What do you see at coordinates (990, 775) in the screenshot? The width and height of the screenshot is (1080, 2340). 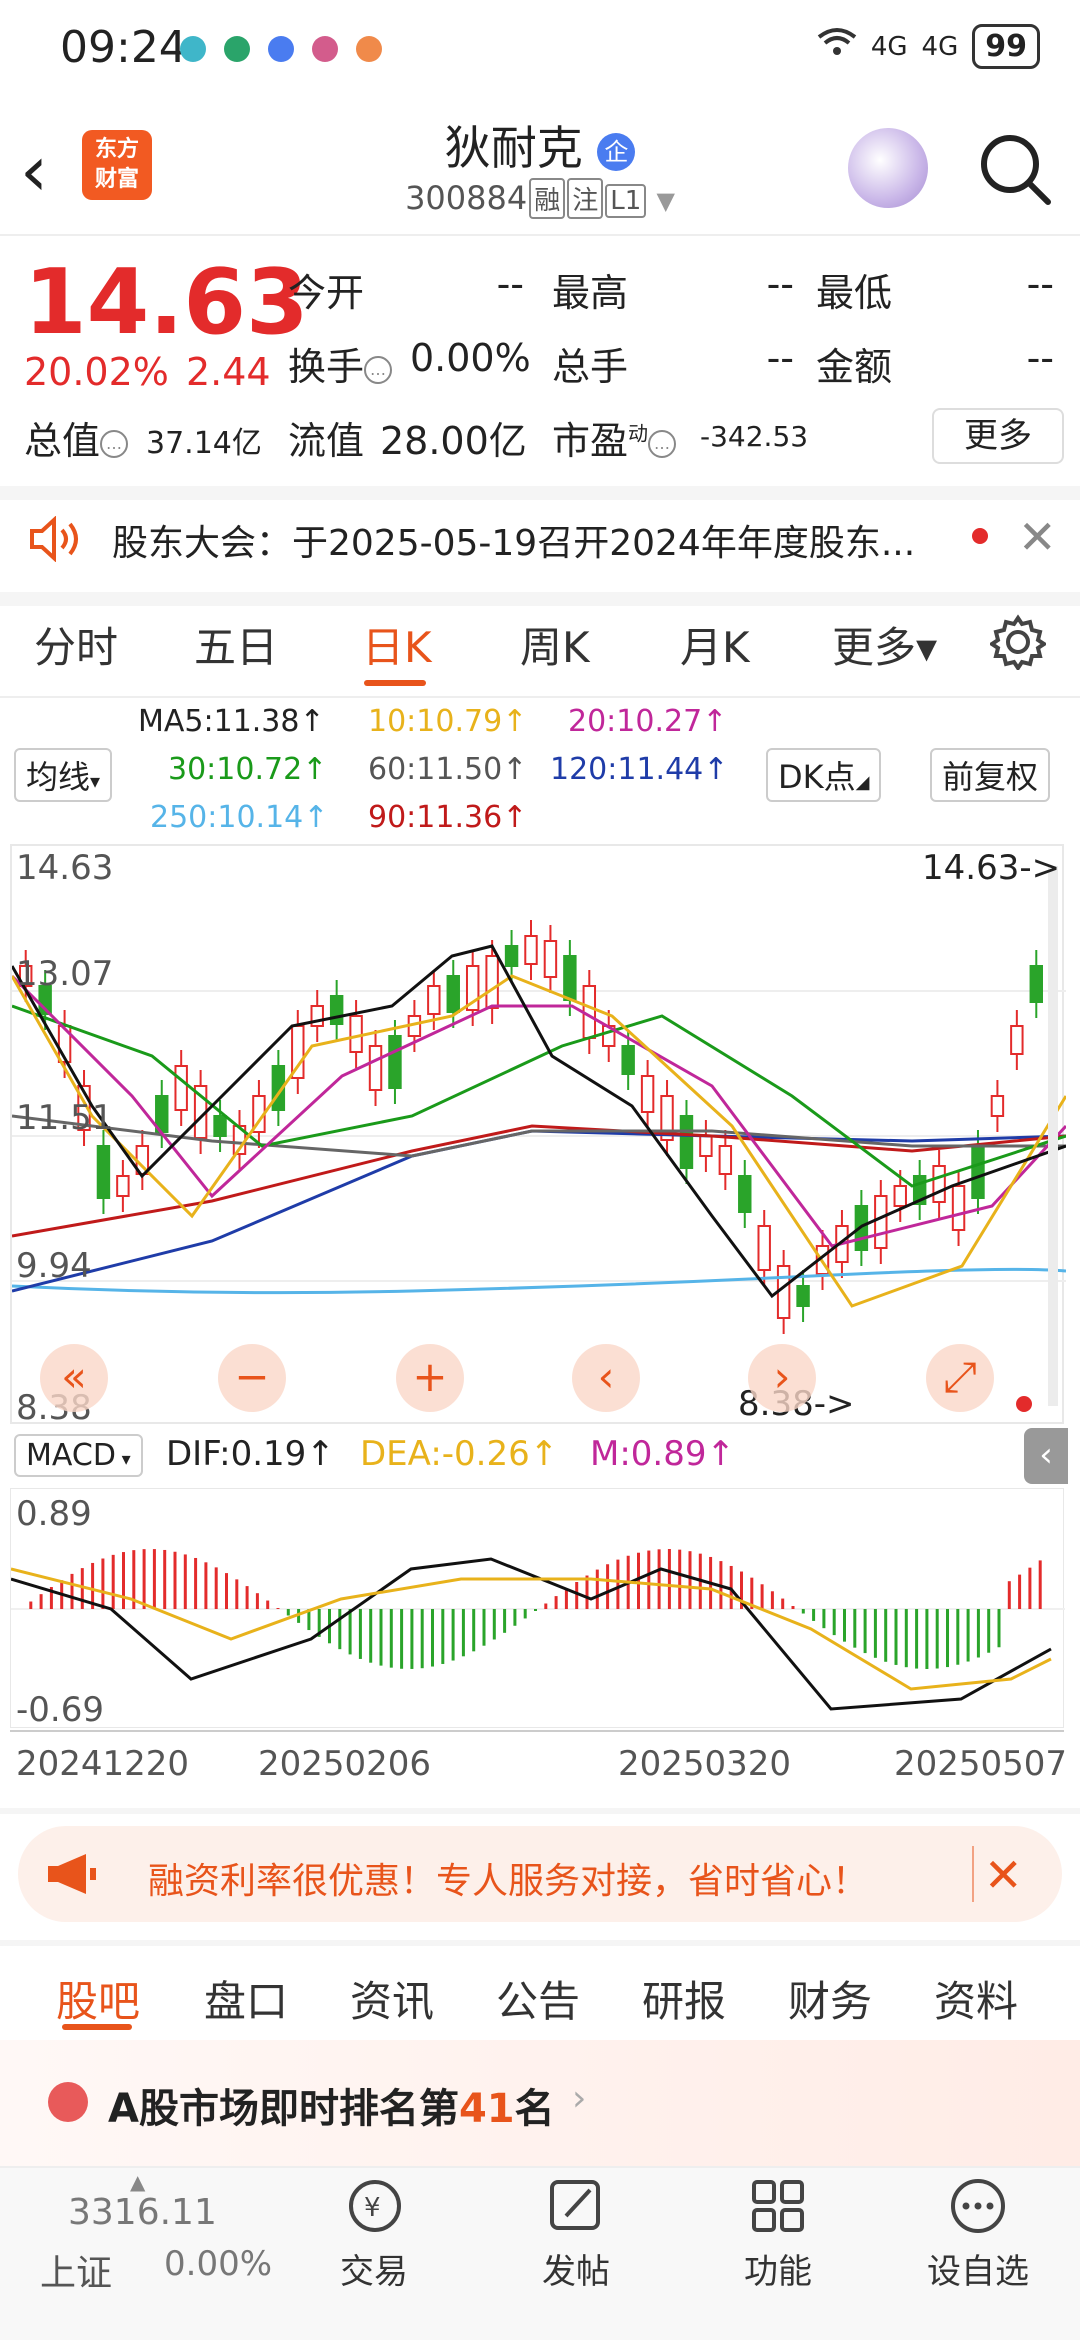 I see `adjust-button: 前复权` at bounding box center [990, 775].